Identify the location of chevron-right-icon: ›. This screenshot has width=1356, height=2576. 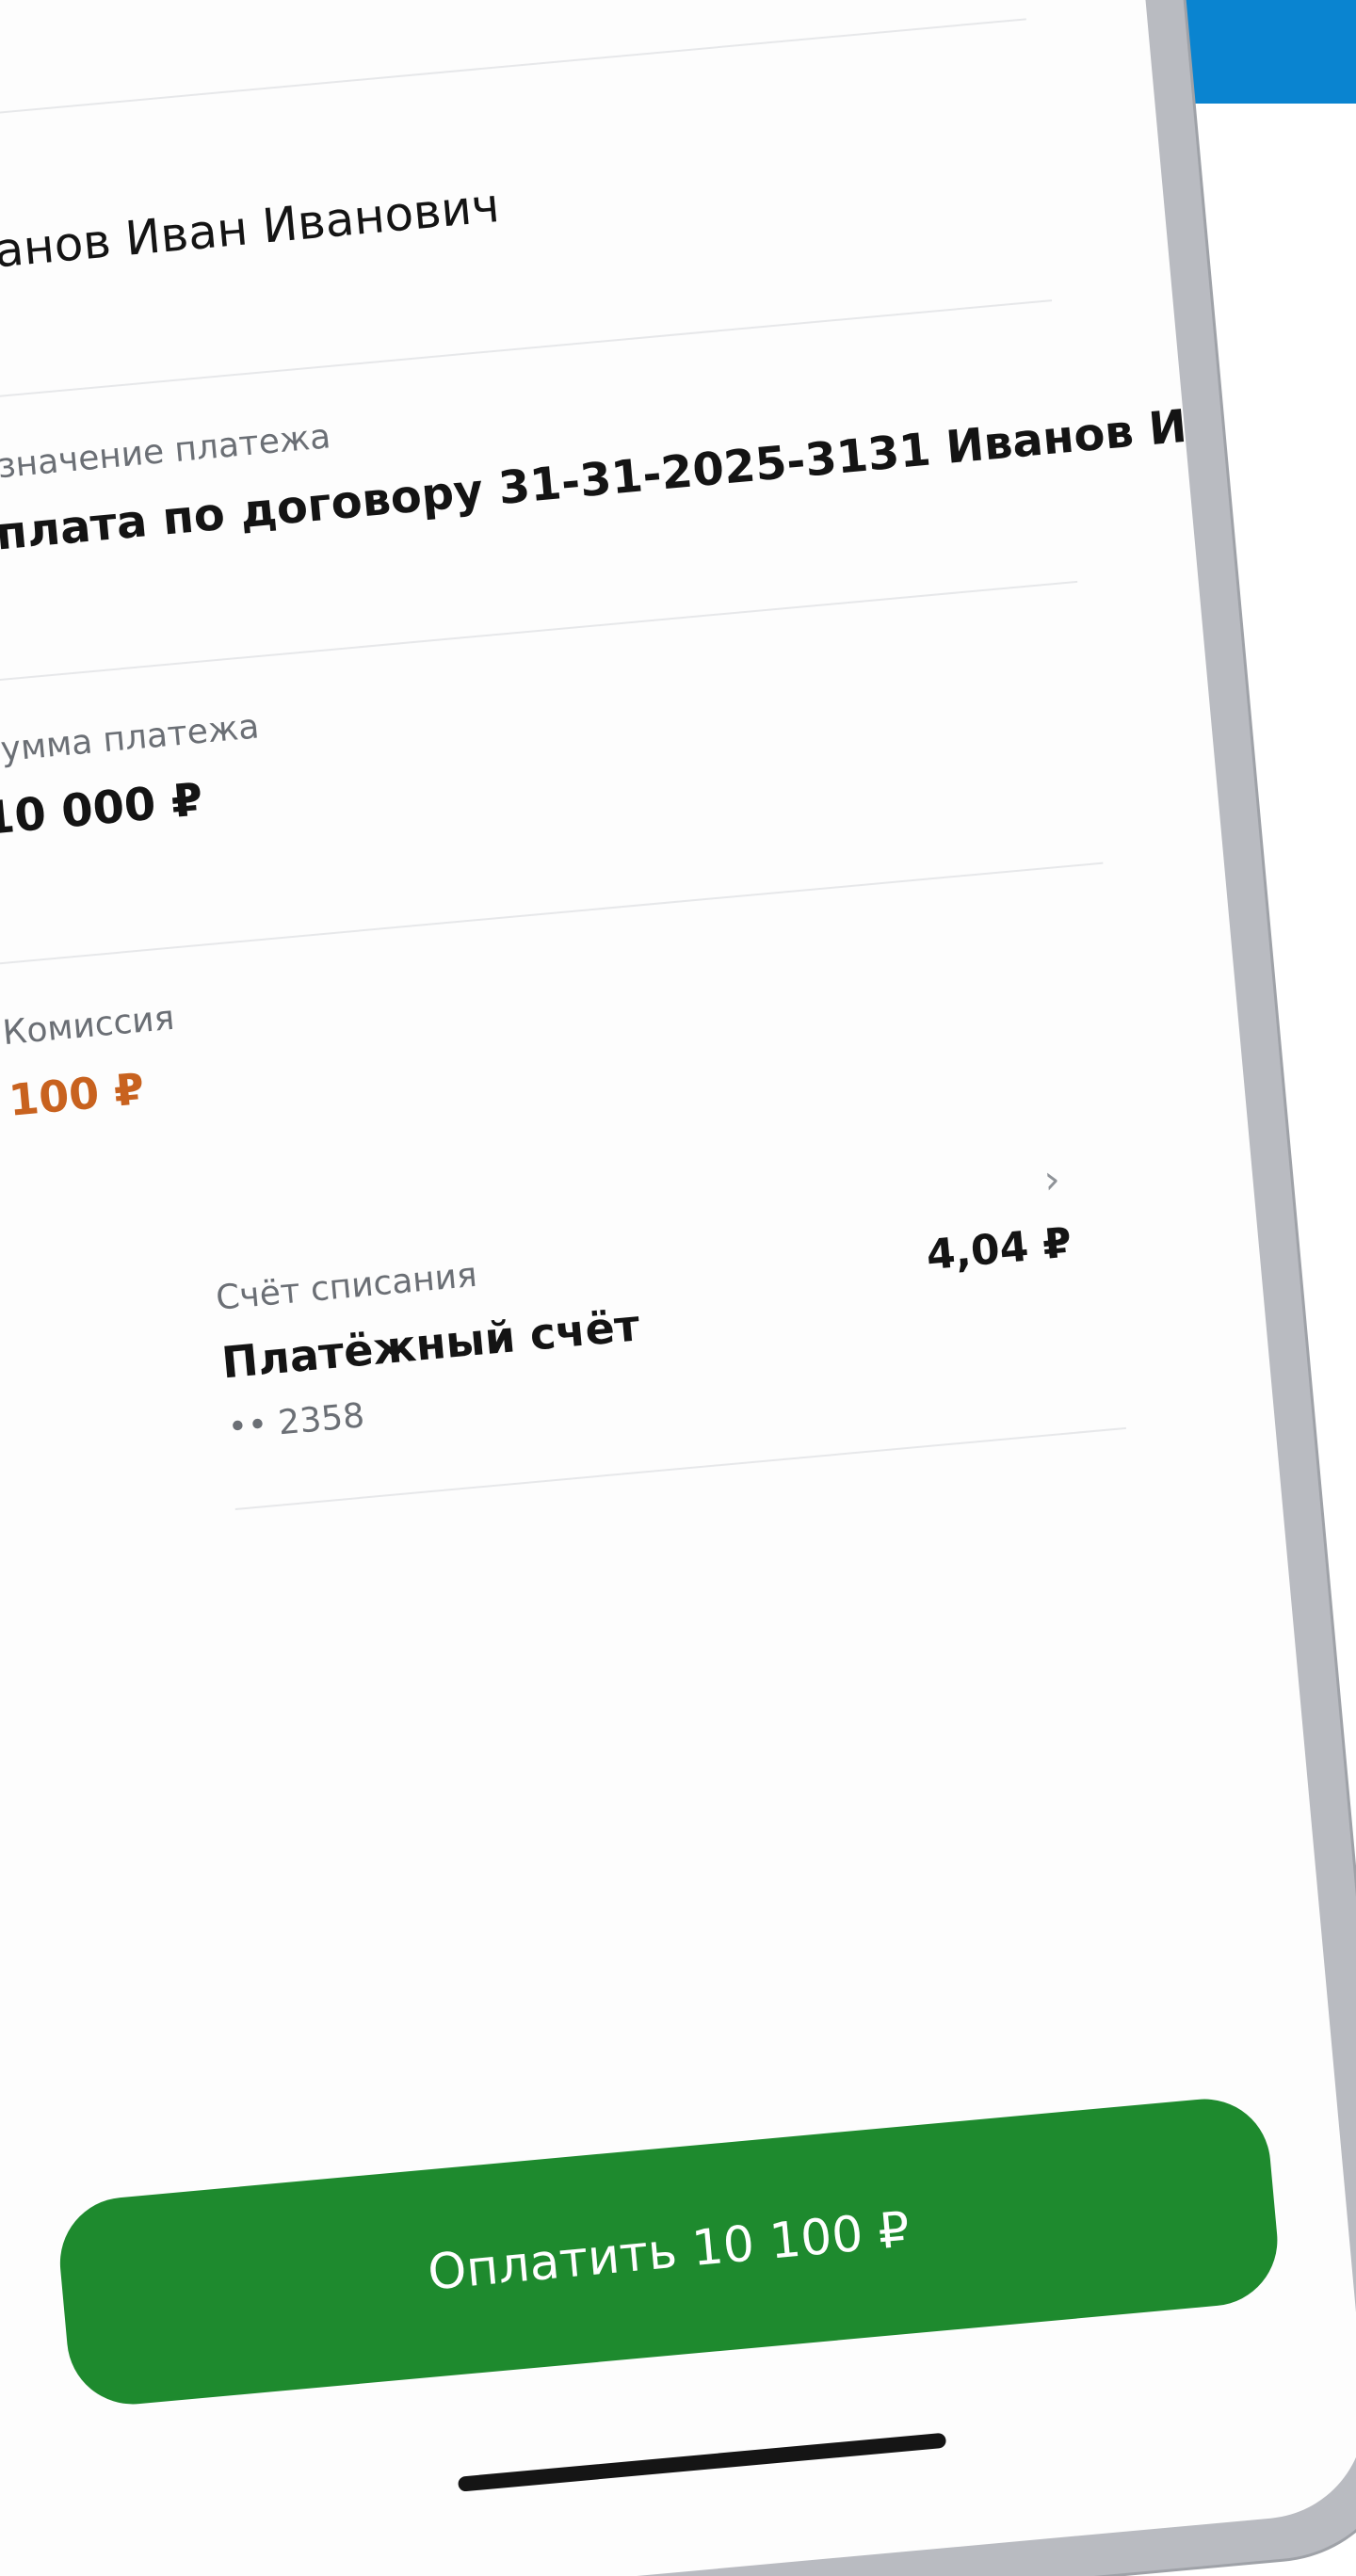
(1052, 1179).